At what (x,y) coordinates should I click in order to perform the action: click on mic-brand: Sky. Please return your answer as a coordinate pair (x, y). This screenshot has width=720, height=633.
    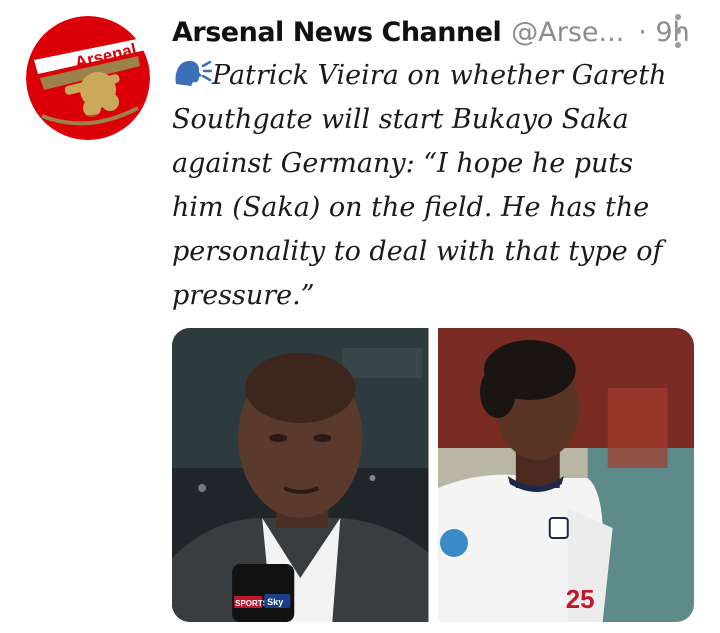
    Looking at the image, I should click on (275, 602).